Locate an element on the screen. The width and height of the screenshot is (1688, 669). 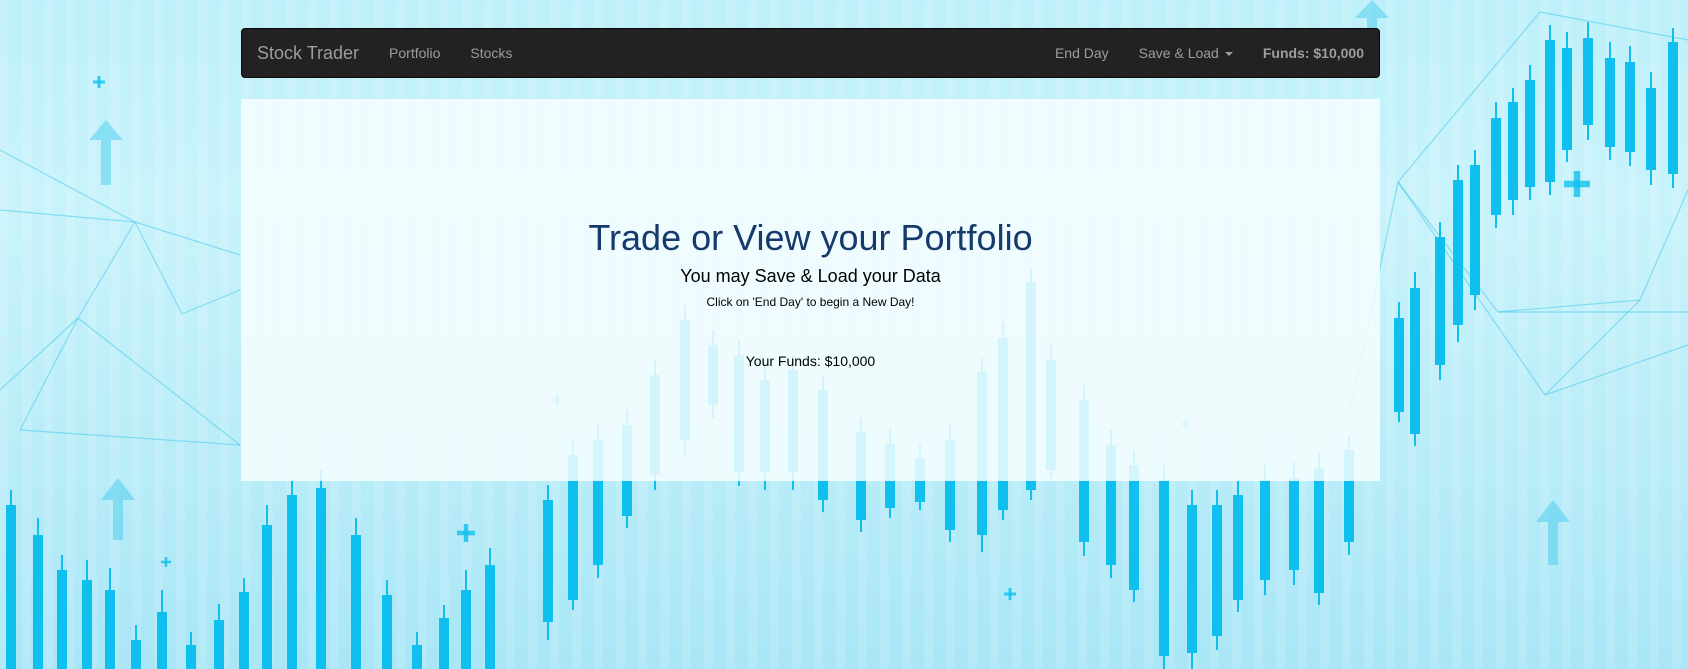
navbar-right: End Day Save & Load Funds: $10,000 is located at coordinates (1209, 53).